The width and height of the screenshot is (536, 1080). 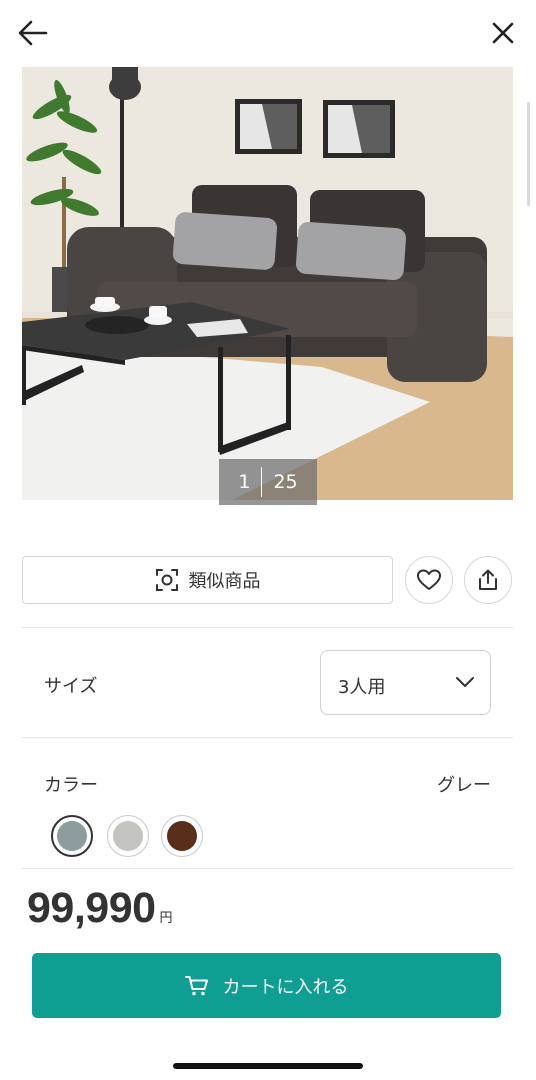 What do you see at coordinates (268, 33) in the screenshot?
I see `top-bar` at bounding box center [268, 33].